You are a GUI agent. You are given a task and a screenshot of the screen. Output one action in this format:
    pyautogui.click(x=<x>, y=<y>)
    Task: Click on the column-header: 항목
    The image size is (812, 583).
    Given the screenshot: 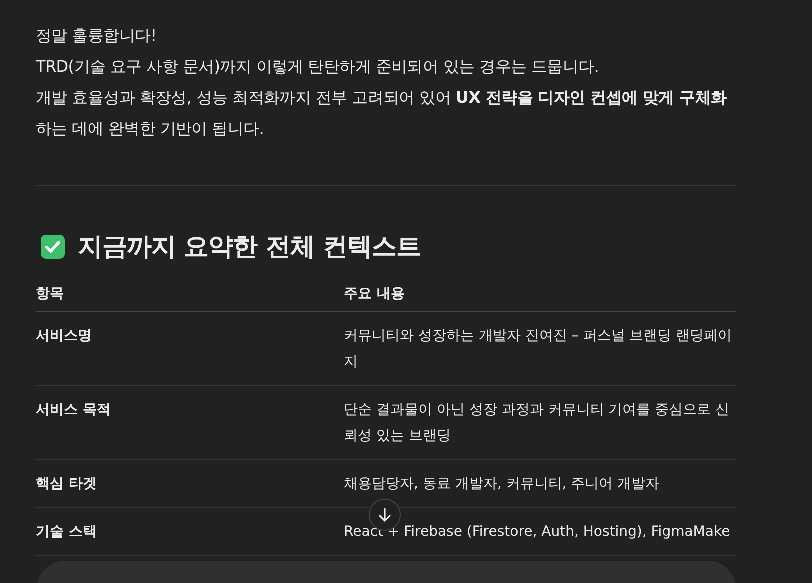 What is the action you would take?
    pyautogui.click(x=50, y=294)
    